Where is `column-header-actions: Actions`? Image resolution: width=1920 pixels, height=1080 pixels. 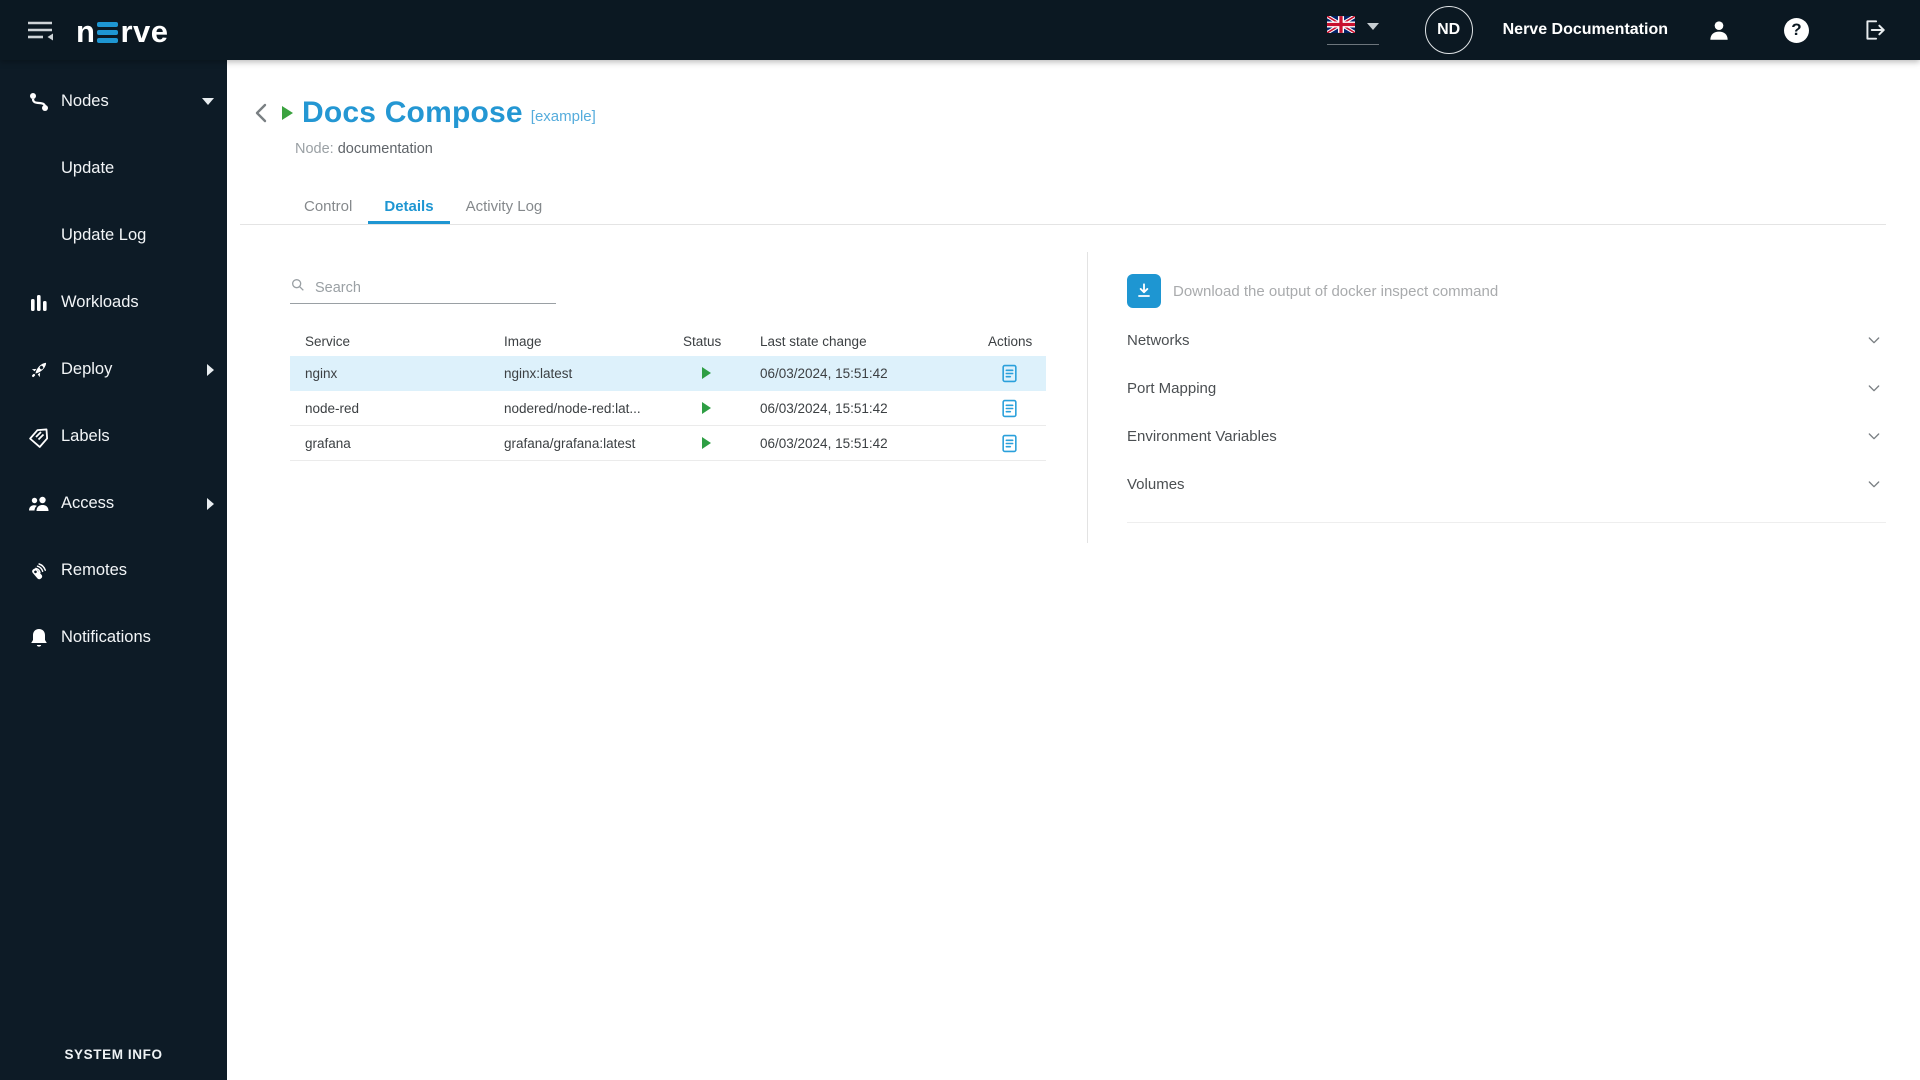
column-header-actions: Actions is located at coordinates (1010, 341).